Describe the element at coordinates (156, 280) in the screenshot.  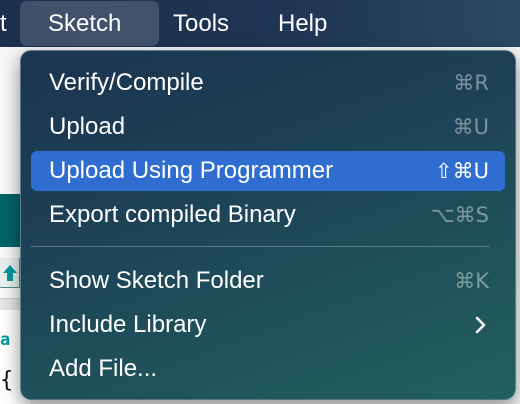
I see `menu-item-label: Show Sketch Folder` at that location.